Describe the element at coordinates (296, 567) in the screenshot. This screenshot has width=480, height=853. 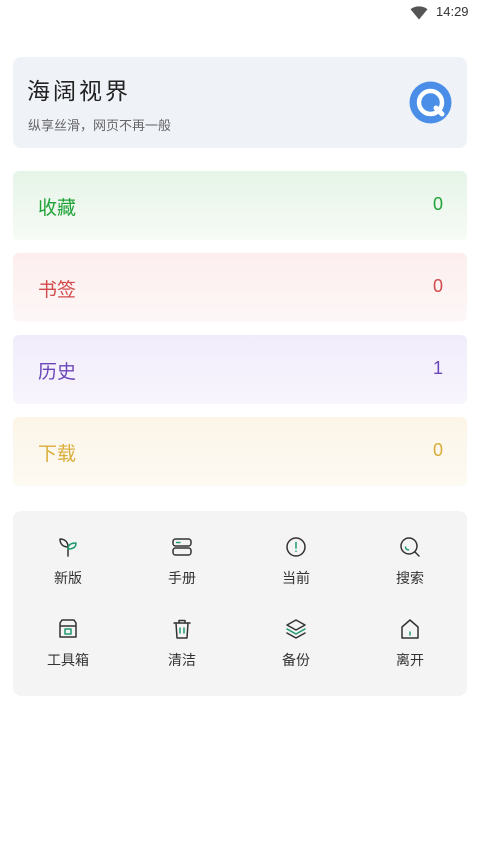
I see `tool-current: 当前` at that location.